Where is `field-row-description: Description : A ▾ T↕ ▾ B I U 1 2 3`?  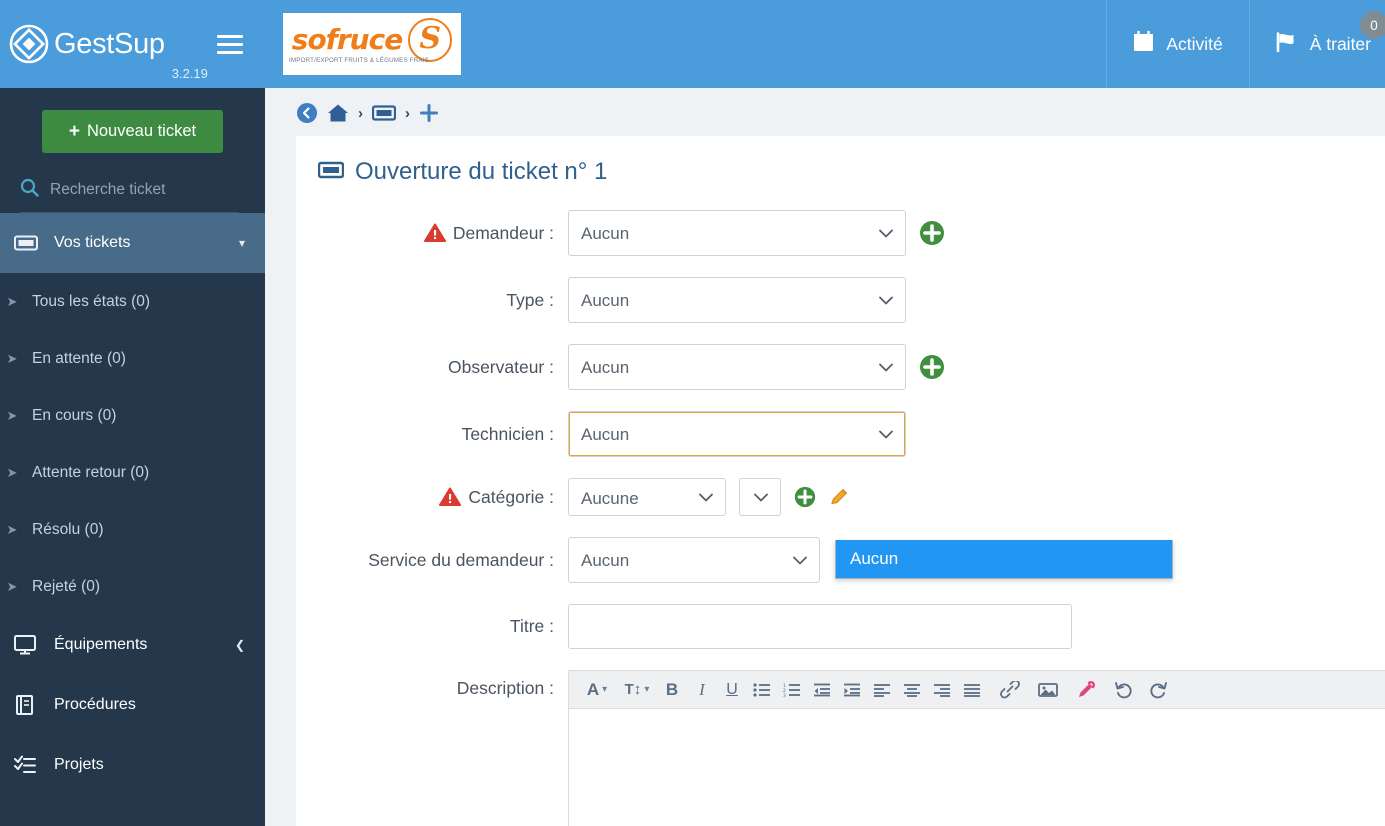
field-row-description: Description : A ▾ T↕ ▾ B I U 1 2 3 is located at coordinates (840, 748).